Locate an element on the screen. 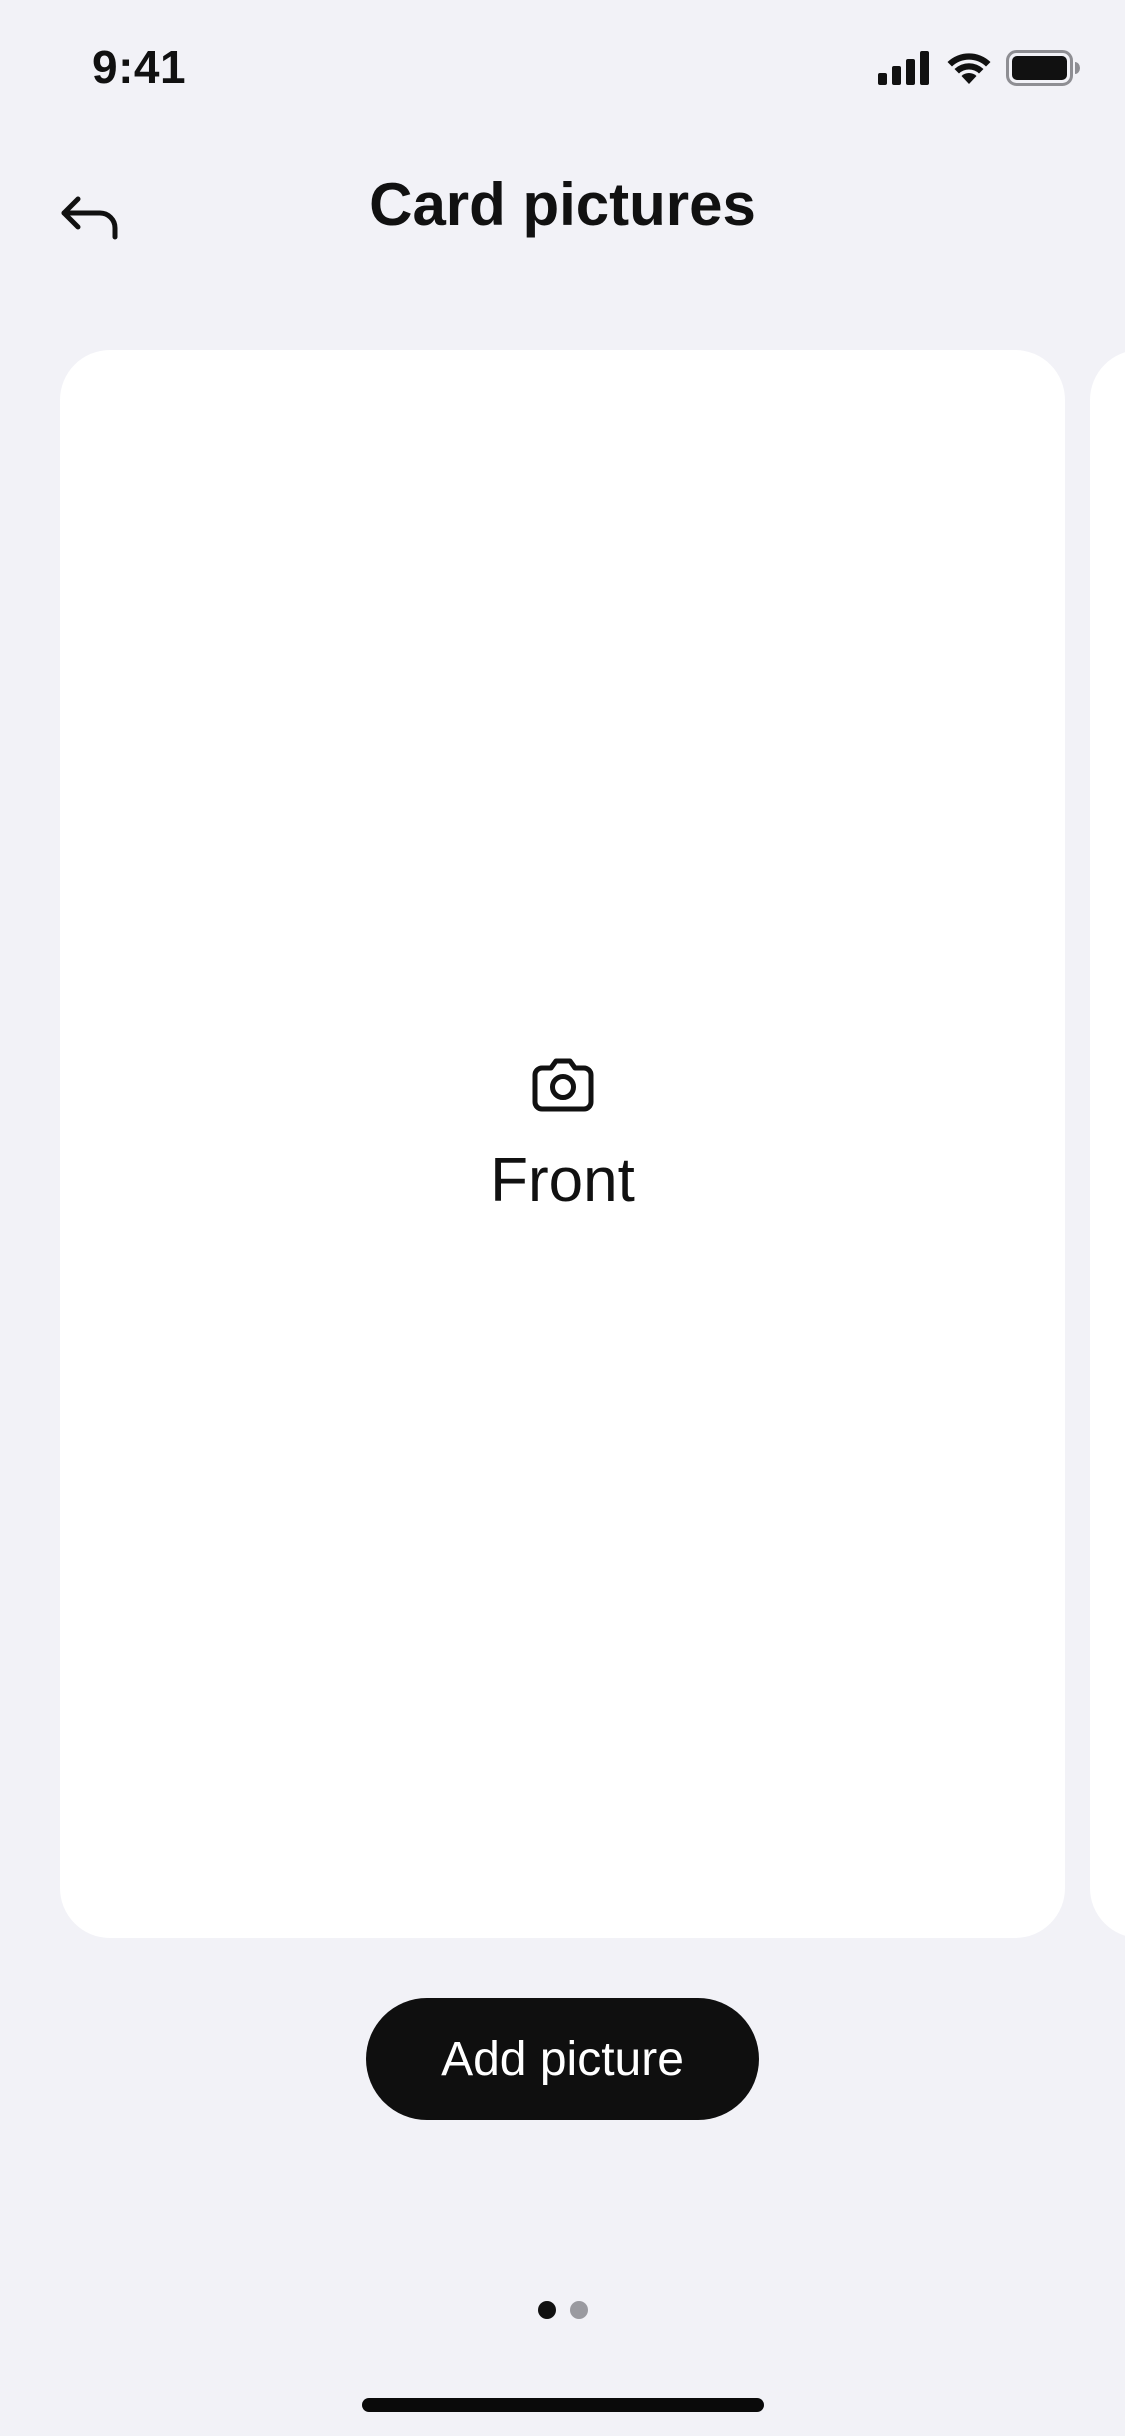 This screenshot has height=2436, width=1125. pagination-dots is located at coordinates (562, 2310).